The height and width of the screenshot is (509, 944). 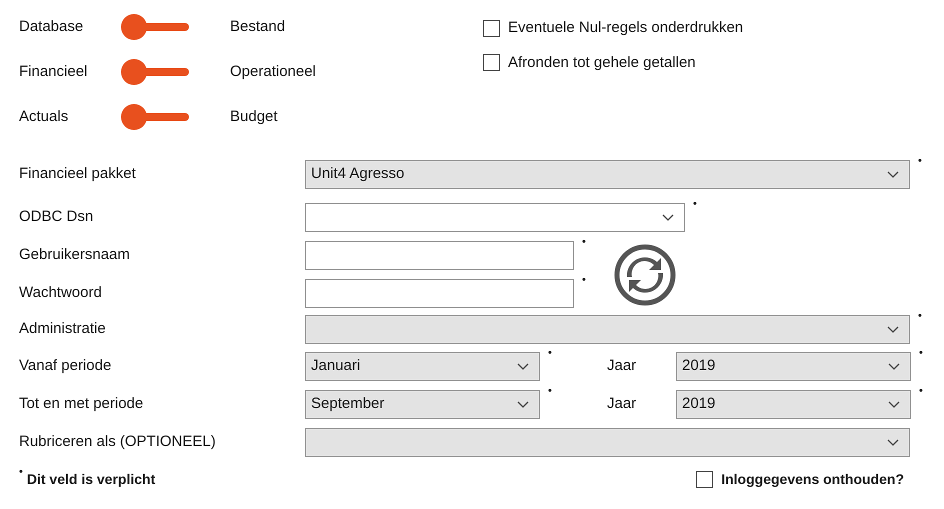 What do you see at coordinates (56, 217) in the screenshot?
I see `field-label: ODBC Dsn` at bounding box center [56, 217].